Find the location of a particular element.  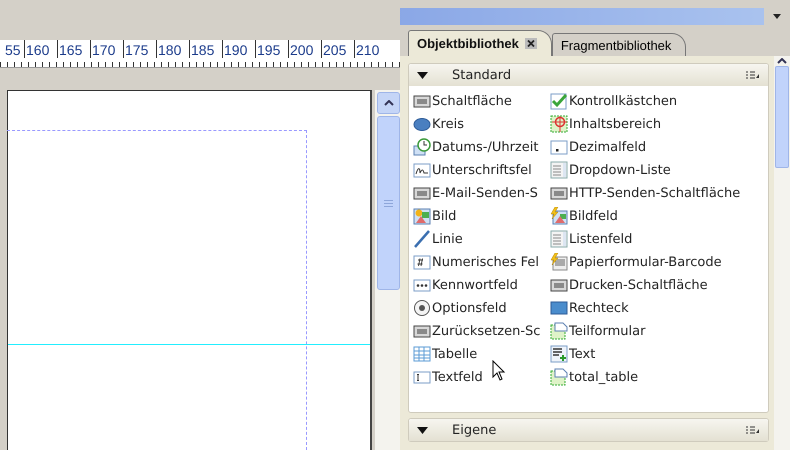

object-label: Listenfeld is located at coordinates (600, 239).